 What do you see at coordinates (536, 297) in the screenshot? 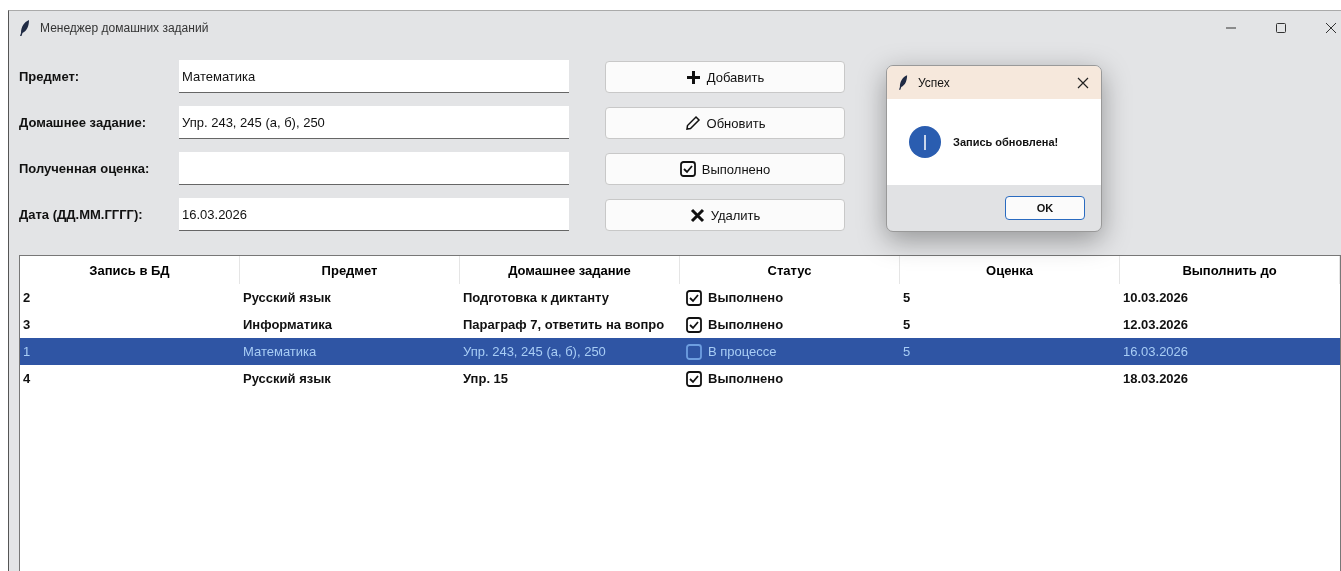
I see `table-cell: Подготовка к диктанту` at bounding box center [536, 297].